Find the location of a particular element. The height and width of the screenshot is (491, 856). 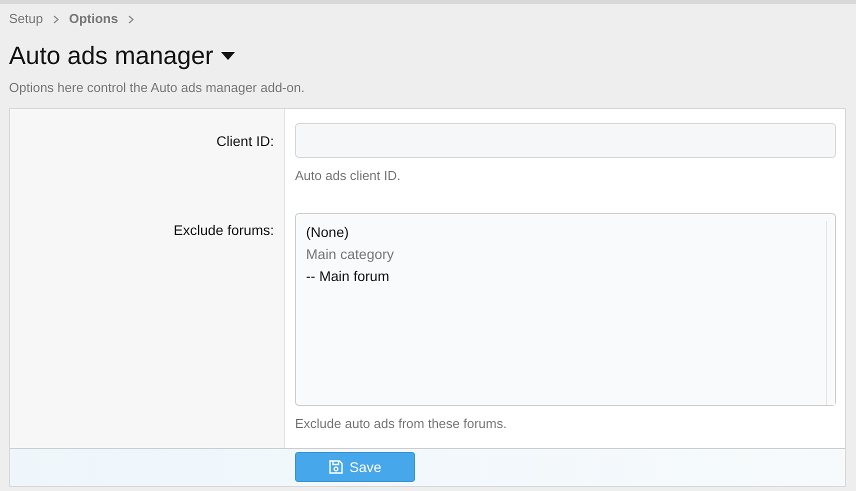

page-title: Auto ads manager is located at coordinates (111, 56).